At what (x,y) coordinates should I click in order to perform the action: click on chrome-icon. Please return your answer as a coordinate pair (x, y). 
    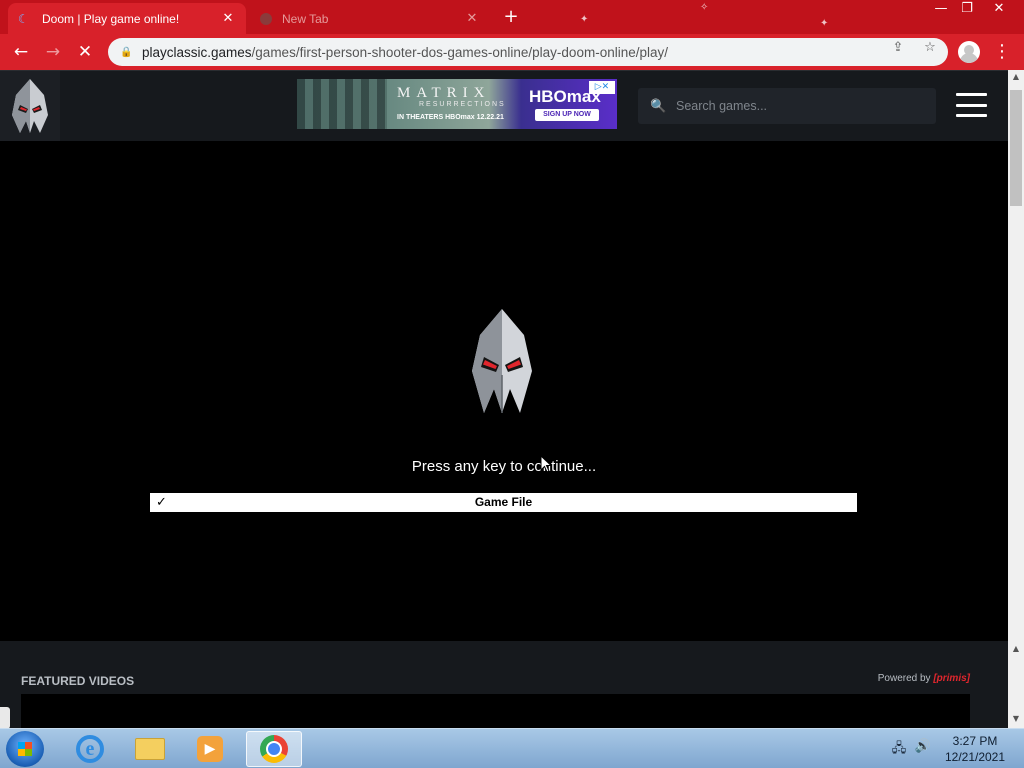
    Looking at the image, I should click on (274, 749).